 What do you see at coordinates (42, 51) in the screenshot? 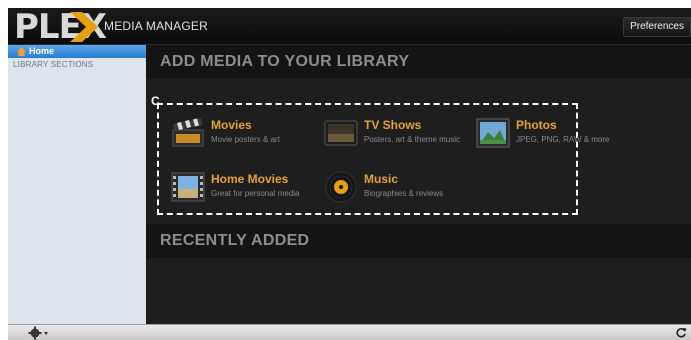
I see `sidebar-item-label: Home` at bounding box center [42, 51].